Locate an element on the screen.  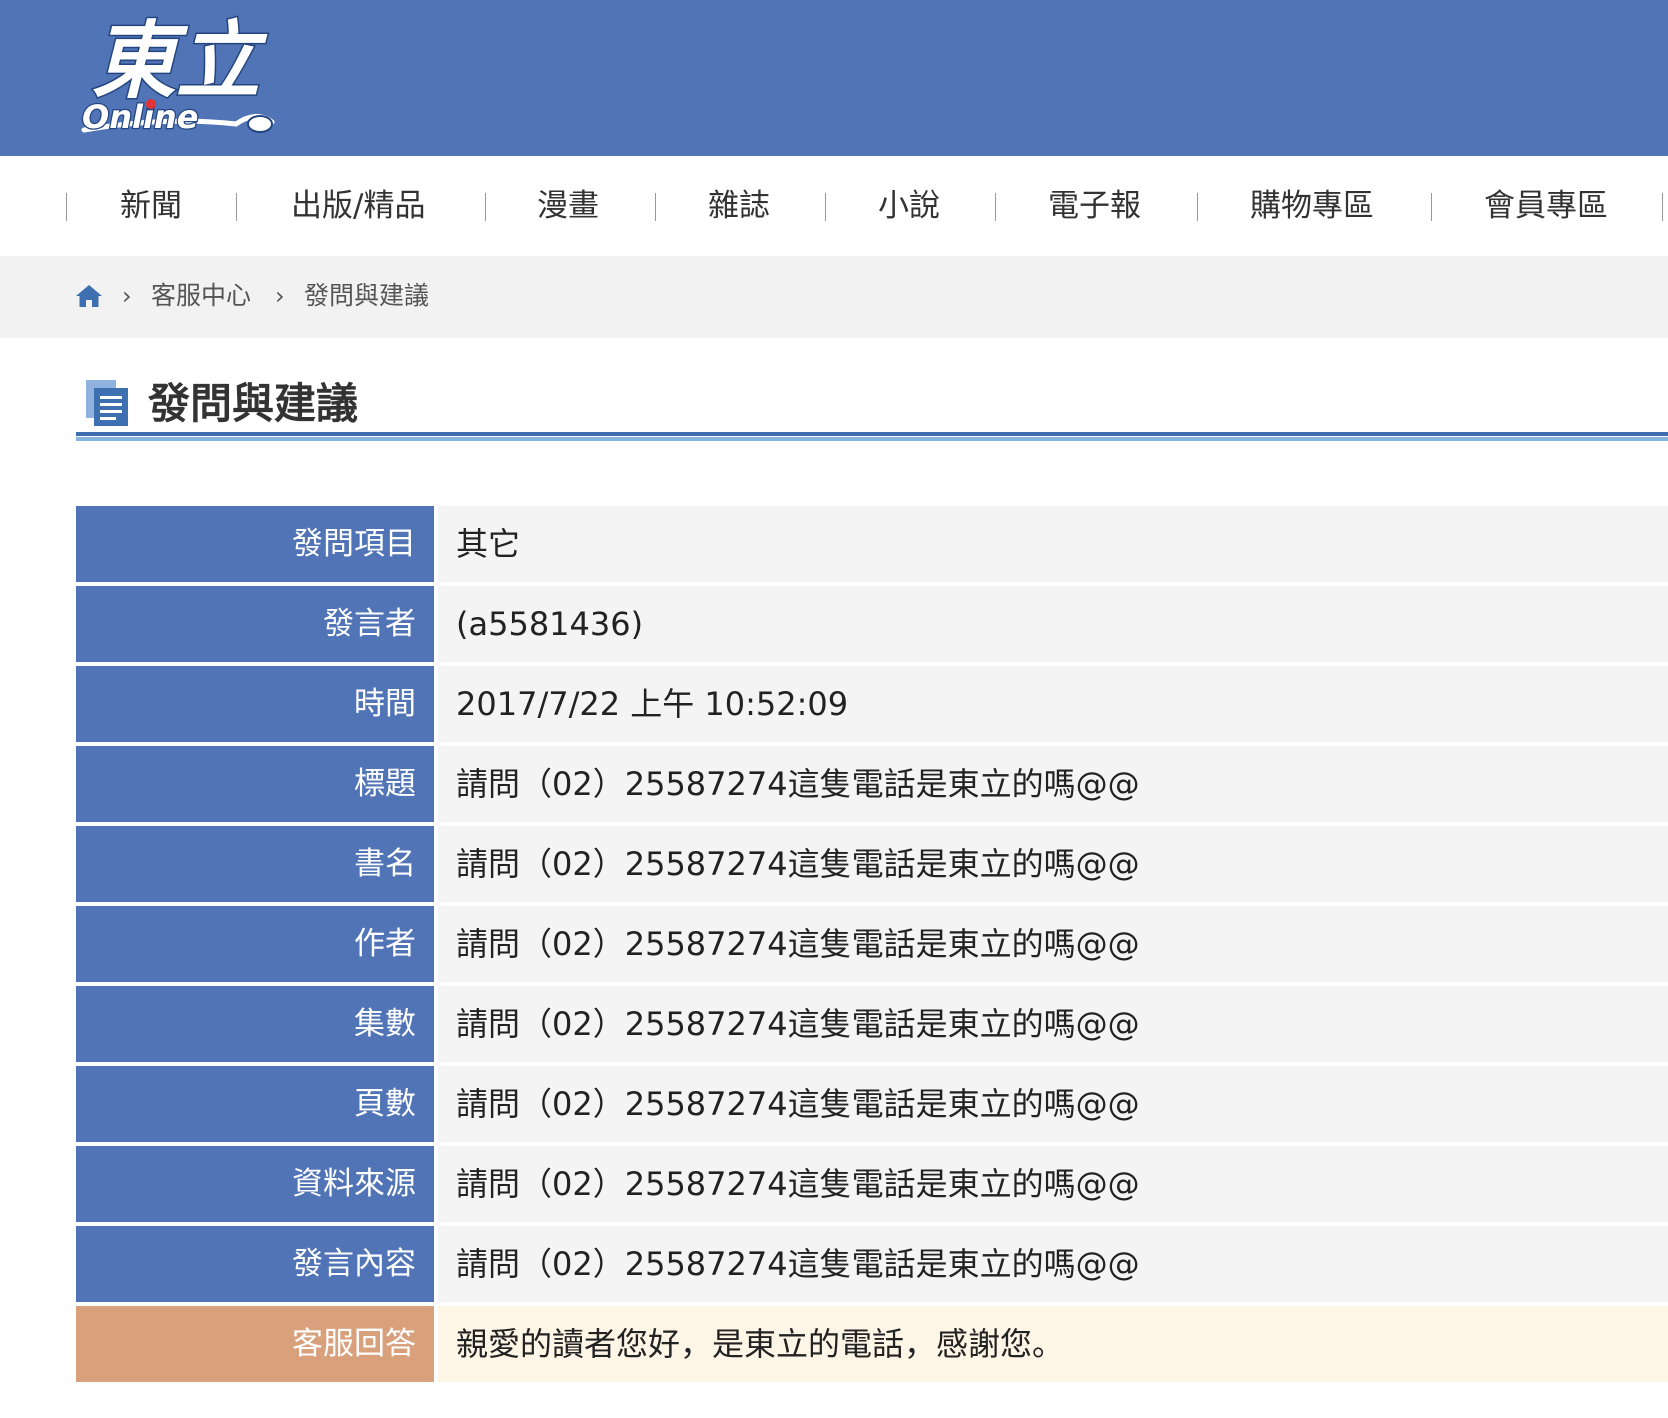
home-icon is located at coordinates (89, 296).